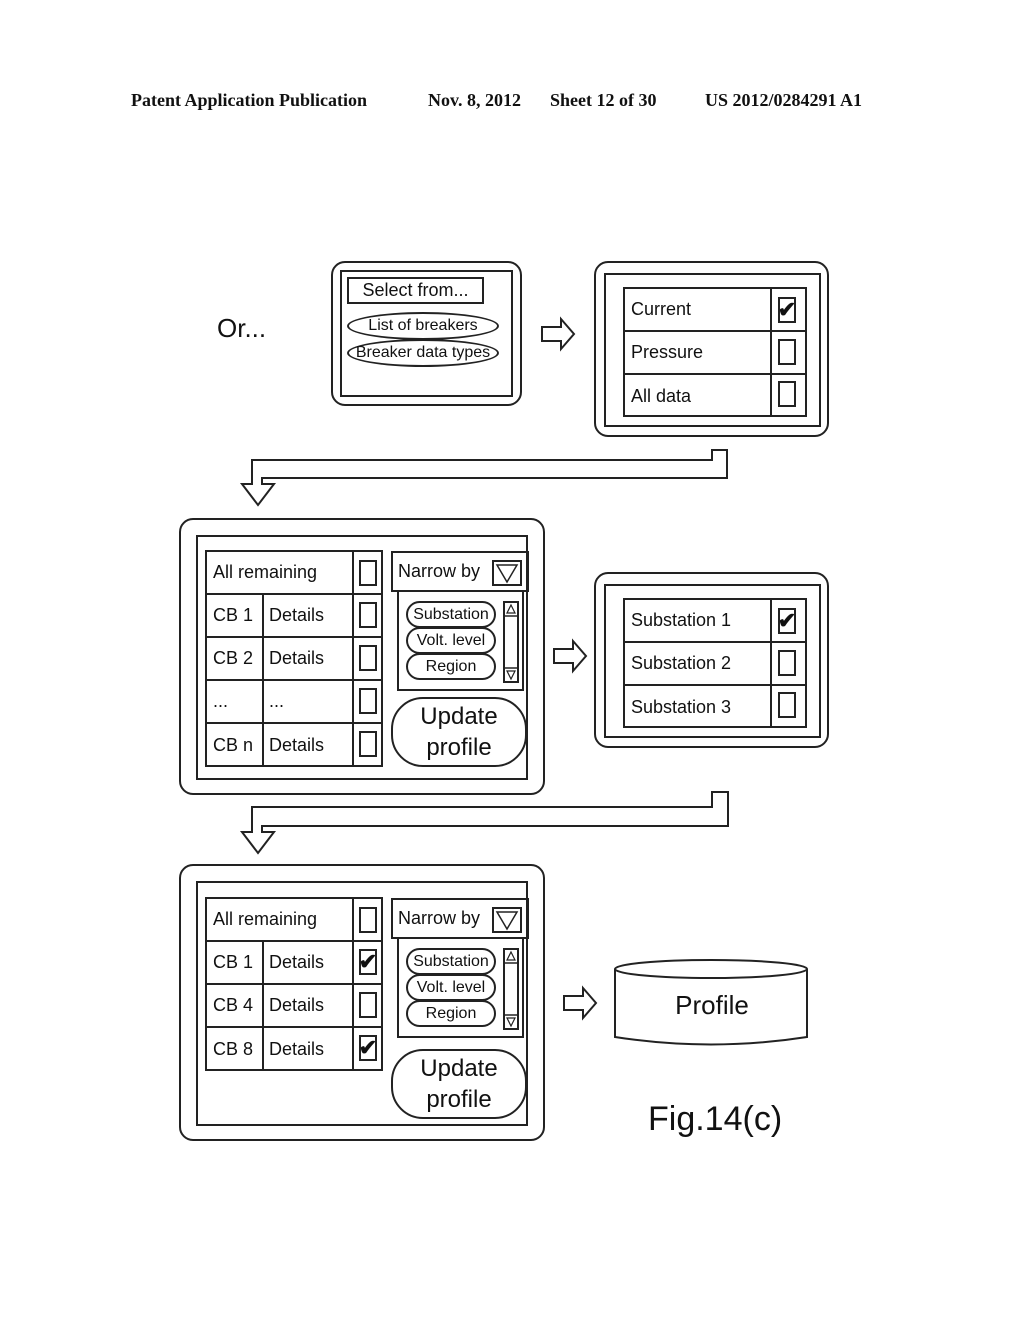  I want to click on all-remaining-row: All remaining, so click(294, 920).